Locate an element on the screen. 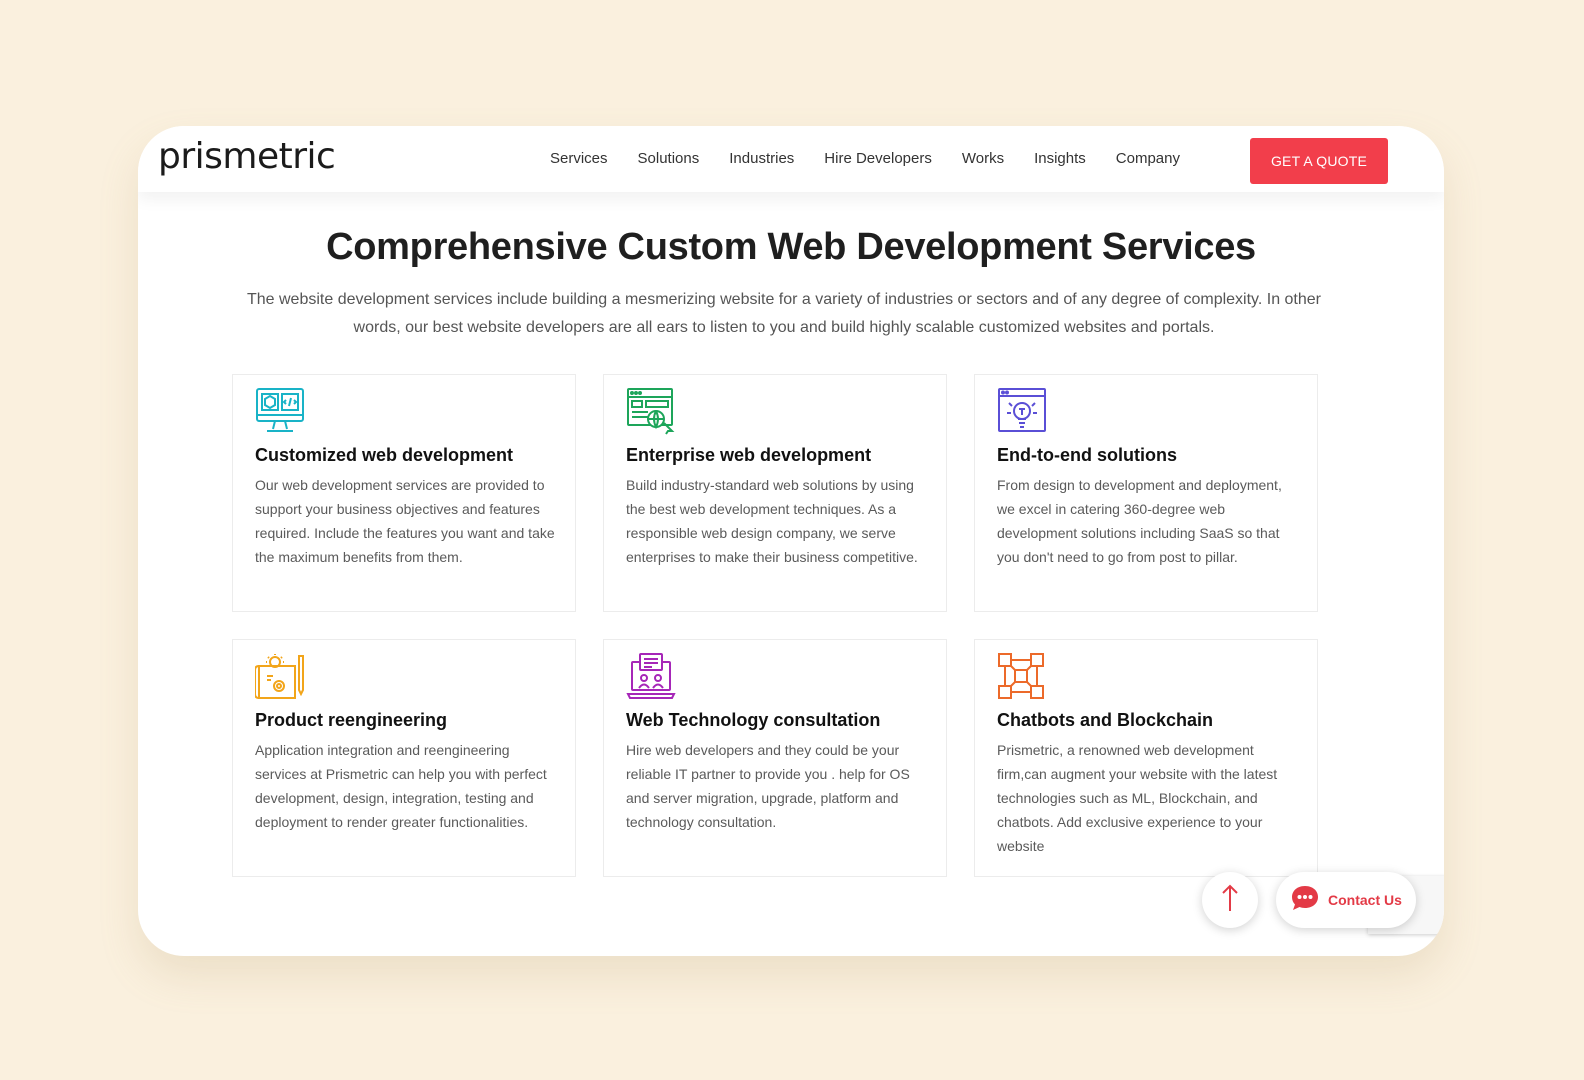 Image resolution: width=1584 pixels, height=1080 pixels. blueprint-gear-icon is located at coordinates (279, 676).